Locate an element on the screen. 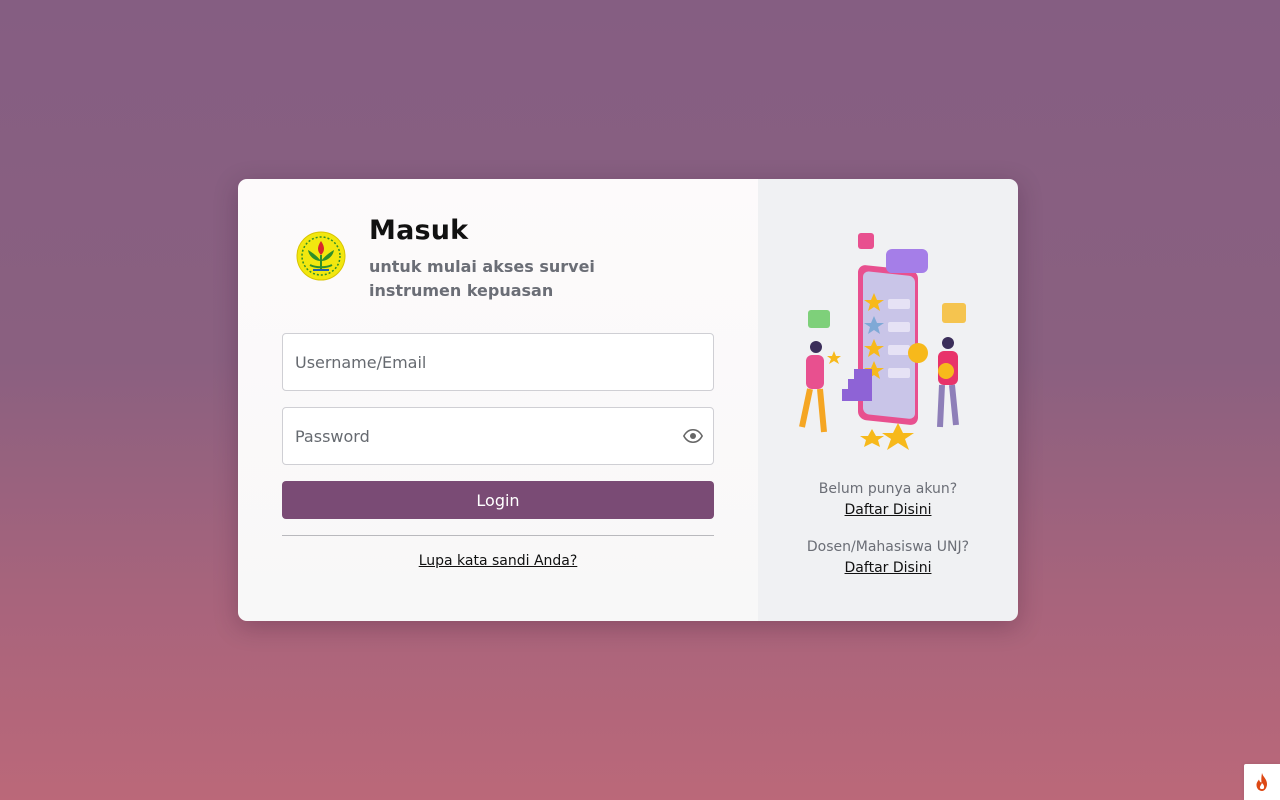 Image resolution: width=1280 pixels, height=800 pixels. survey-rating-illustration is located at coordinates (882, 341).